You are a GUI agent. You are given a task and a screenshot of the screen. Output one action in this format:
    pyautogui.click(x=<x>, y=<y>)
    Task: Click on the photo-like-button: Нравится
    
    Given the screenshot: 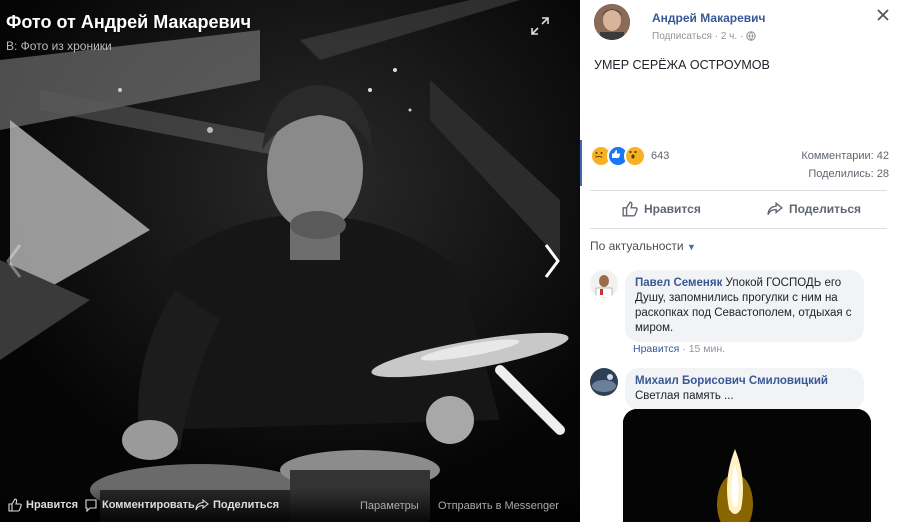 What is the action you would take?
    pyautogui.click(x=43, y=505)
    